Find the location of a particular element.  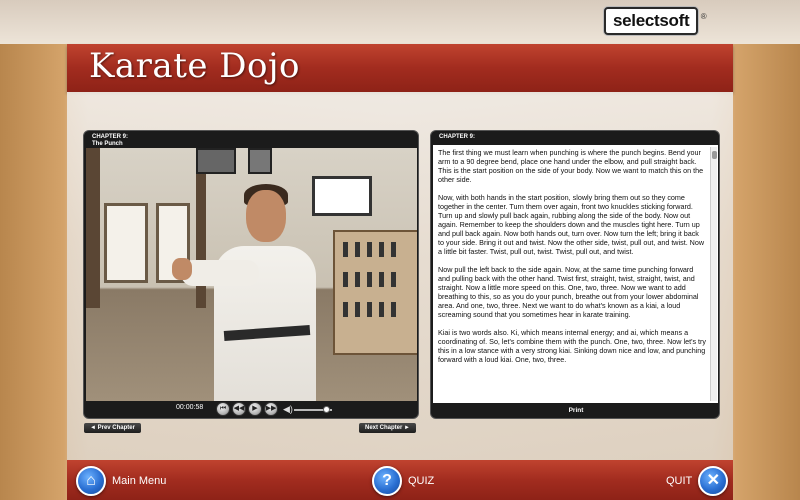

scrollbar-thumb is located at coordinates (714, 155).